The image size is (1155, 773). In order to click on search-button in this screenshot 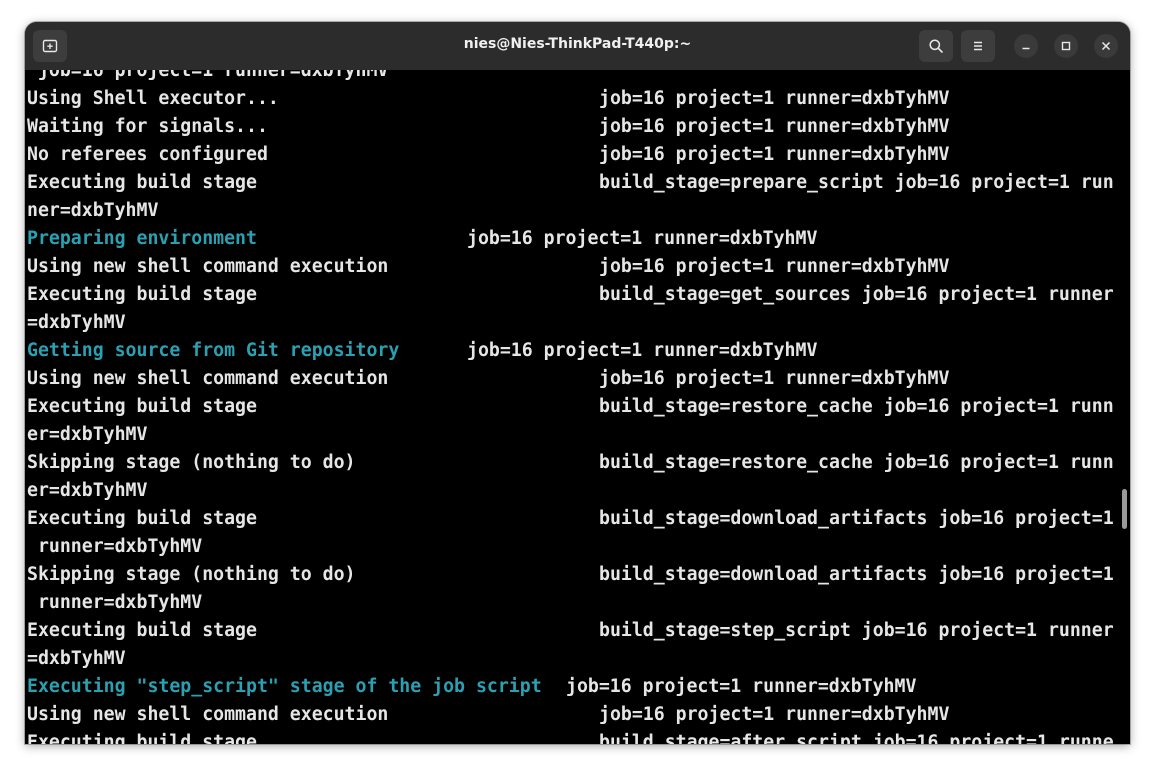, I will do `click(936, 46)`.